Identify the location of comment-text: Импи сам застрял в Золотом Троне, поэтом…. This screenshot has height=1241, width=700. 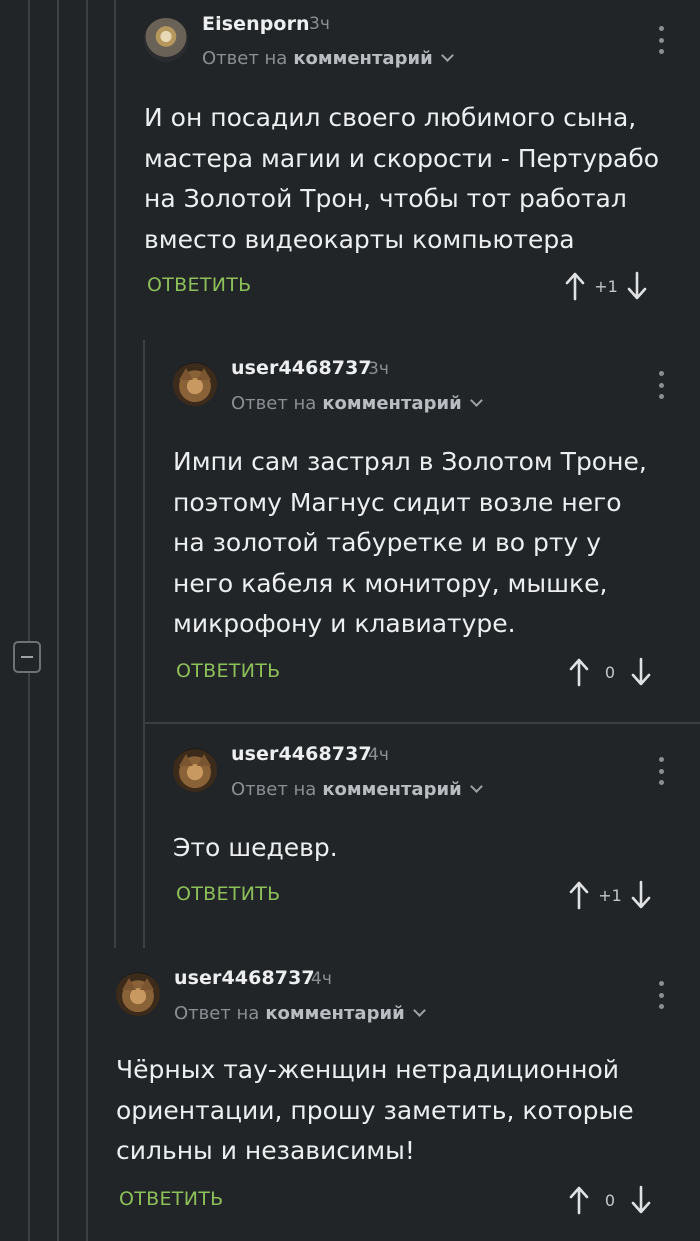
(410, 542).